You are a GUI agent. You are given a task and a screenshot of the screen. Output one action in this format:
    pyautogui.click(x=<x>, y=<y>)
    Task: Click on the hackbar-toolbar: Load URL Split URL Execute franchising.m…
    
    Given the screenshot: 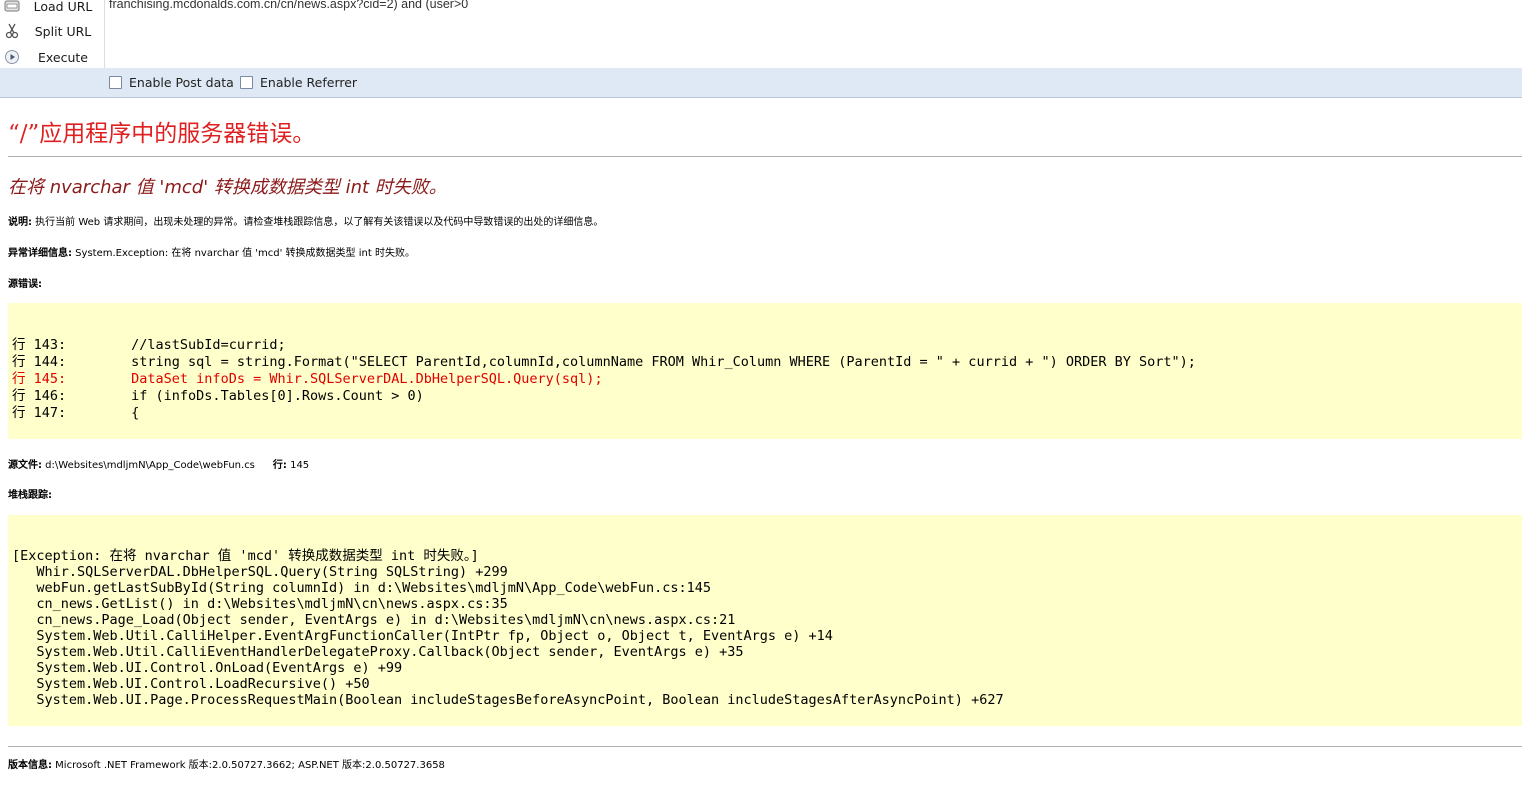 What is the action you would take?
    pyautogui.click(x=761, y=49)
    